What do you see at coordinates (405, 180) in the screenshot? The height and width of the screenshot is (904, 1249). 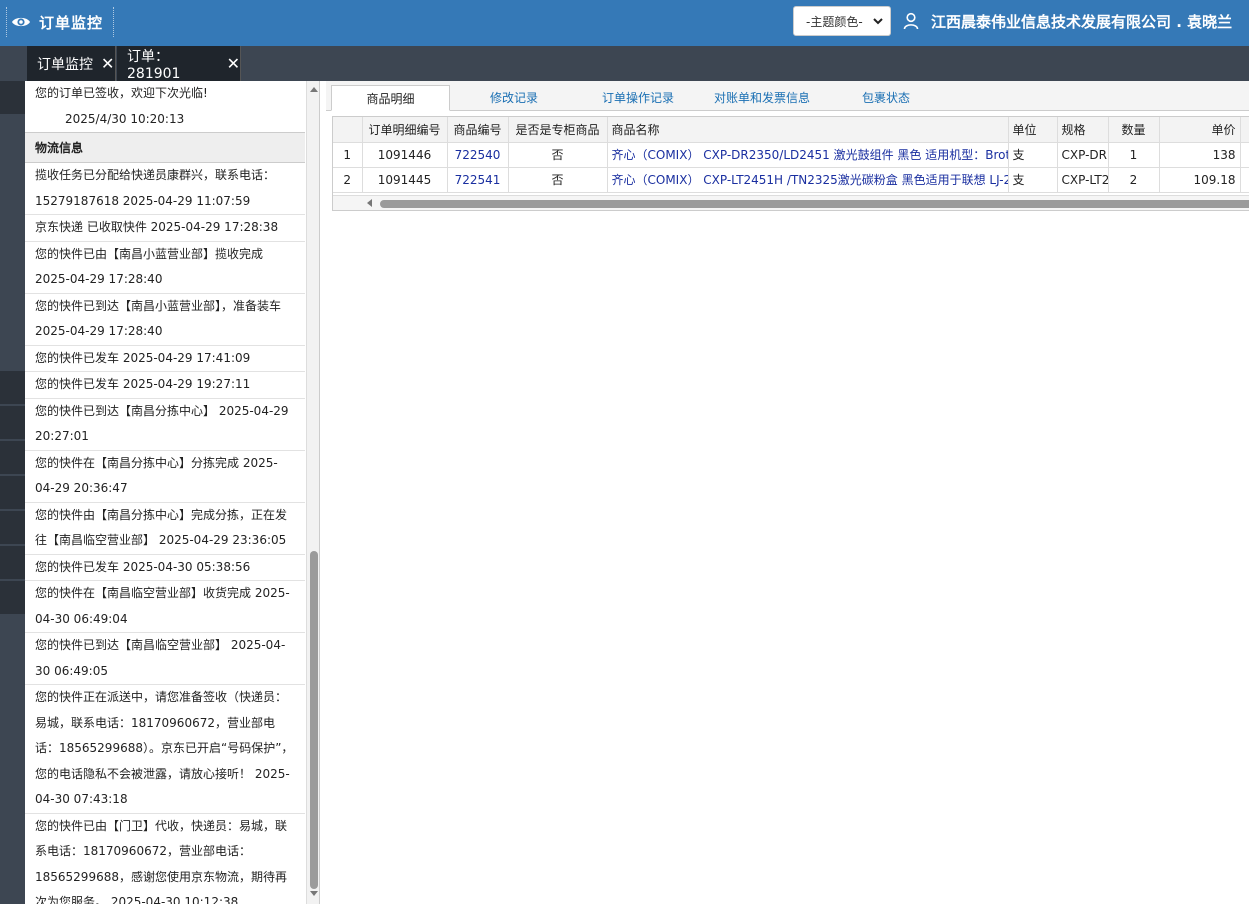 I see `cell-detail-no: 1091445` at bounding box center [405, 180].